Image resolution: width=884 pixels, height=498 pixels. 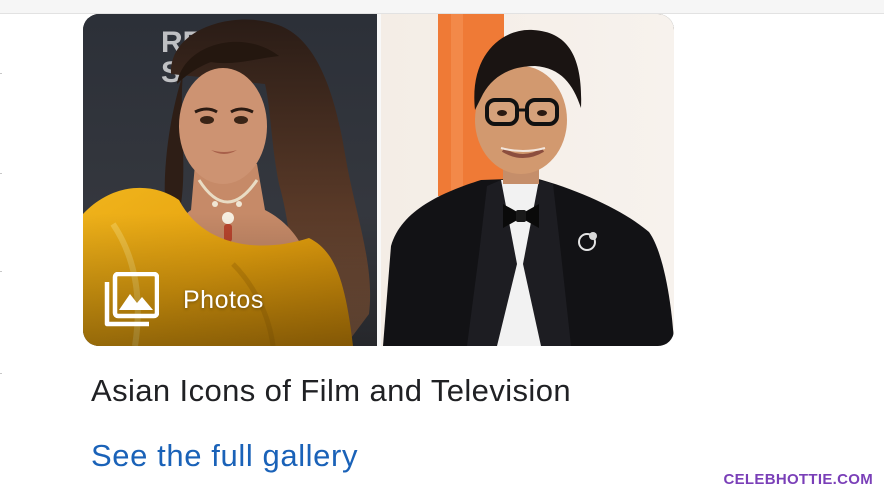 I want to click on see-full-gallery-link: See the full gallery, so click(x=224, y=456).